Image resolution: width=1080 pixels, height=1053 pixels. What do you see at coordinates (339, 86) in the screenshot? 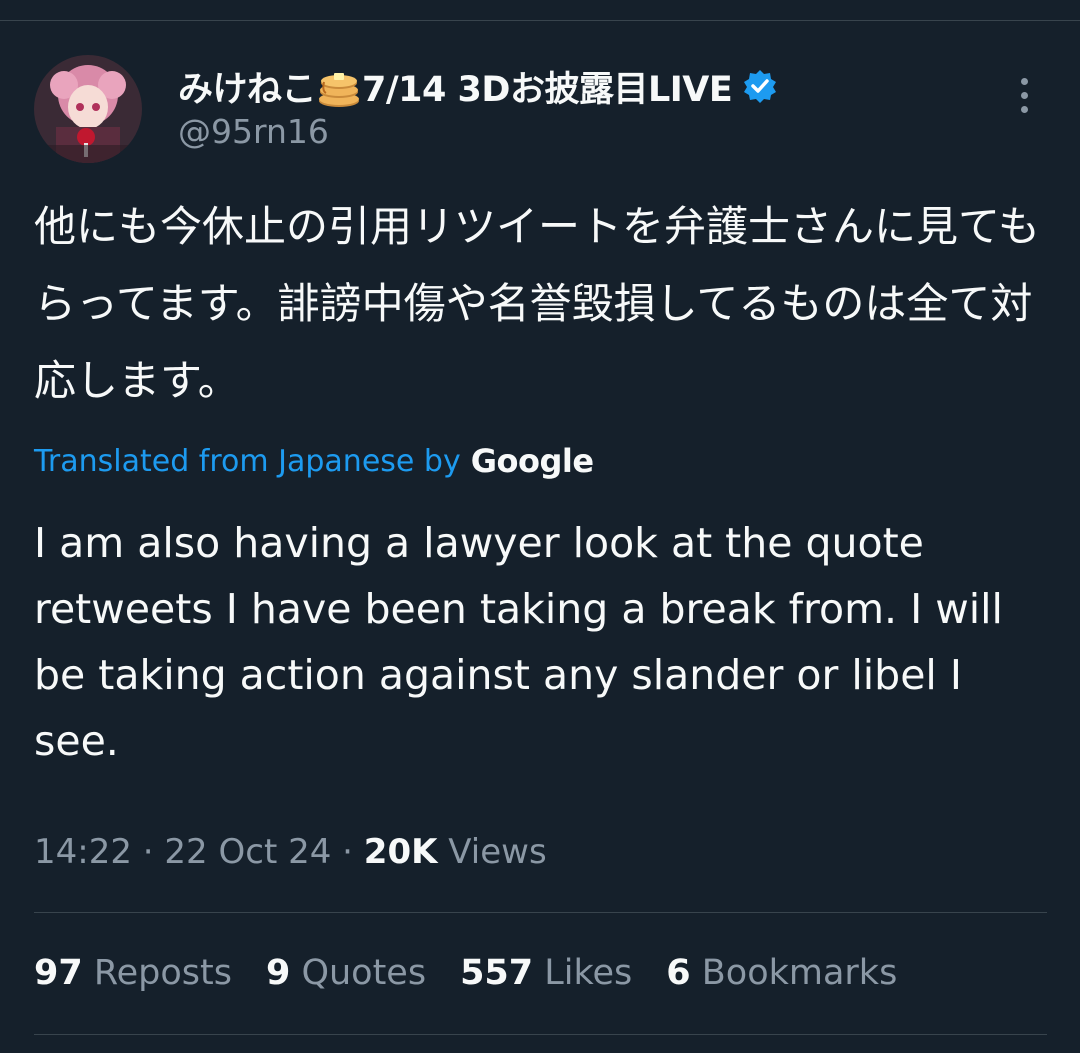
I see `pancake-emoji-icon` at bounding box center [339, 86].